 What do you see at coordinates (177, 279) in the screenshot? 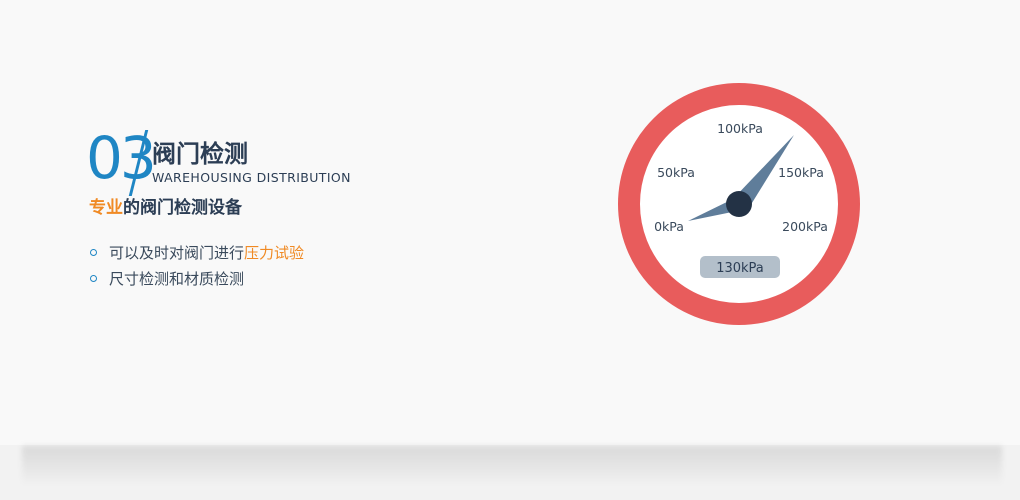
I see `feature-text: 尺寸检测和材质检测` at bounding box center [177, 279].